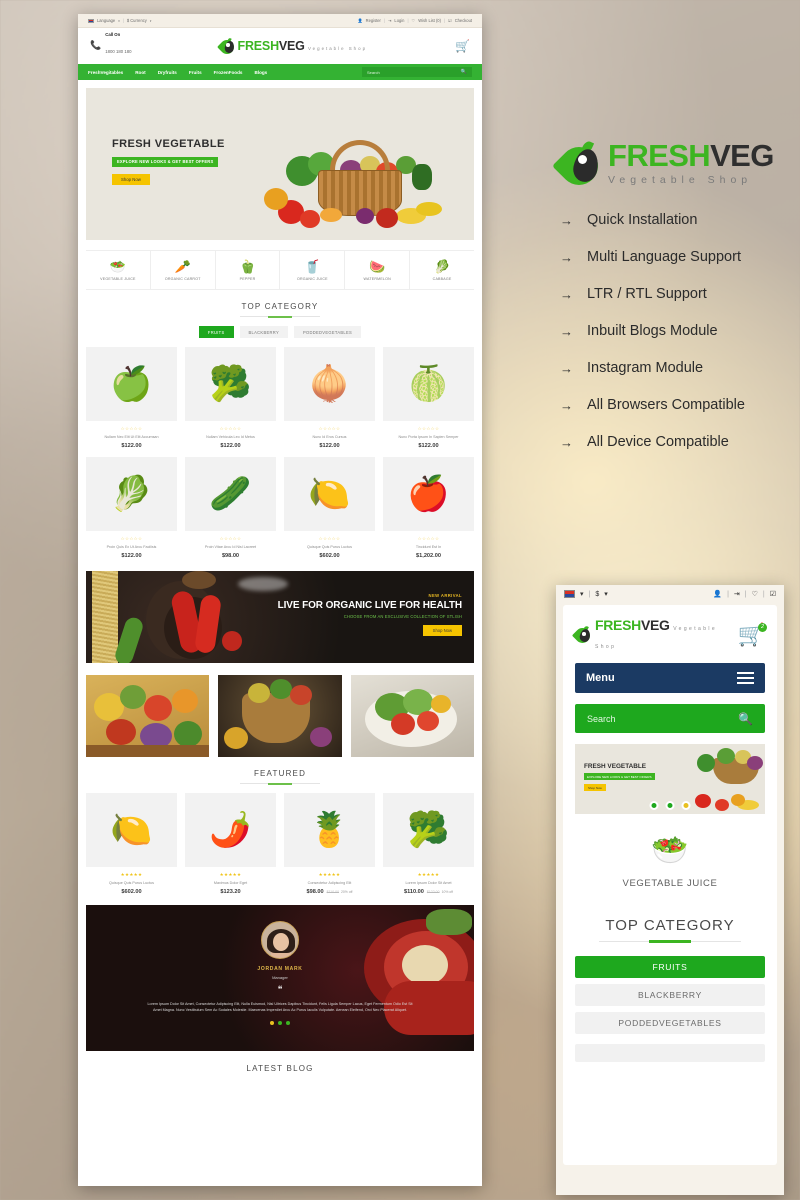  I want to click on login-link: Login, so click(399, 20).